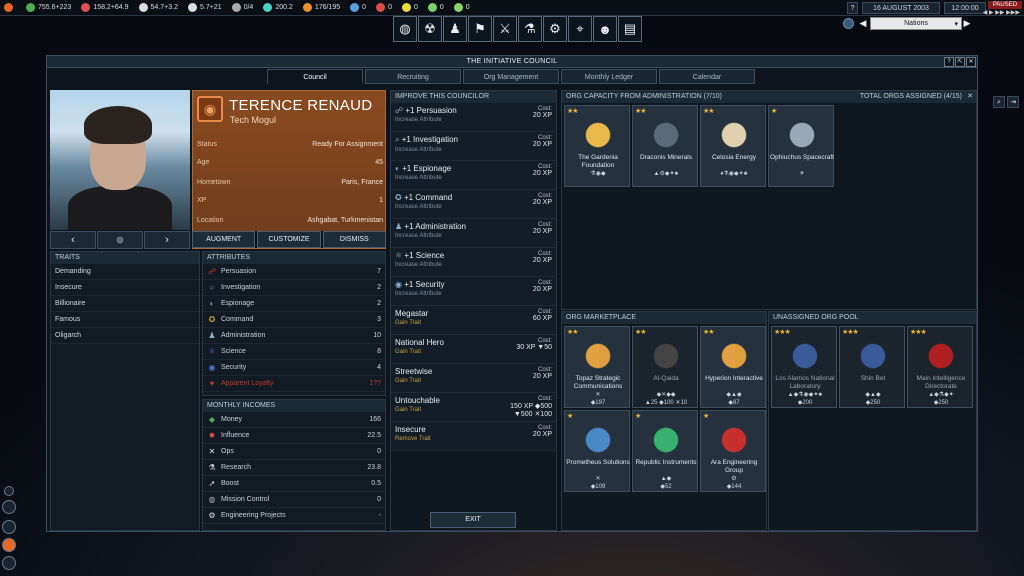 The image size is (1024, 576). What do you see at coordinates (555, 29) in the screenshot?
I see `orgs-icon: ⚙` at bounding box center [555, 29].